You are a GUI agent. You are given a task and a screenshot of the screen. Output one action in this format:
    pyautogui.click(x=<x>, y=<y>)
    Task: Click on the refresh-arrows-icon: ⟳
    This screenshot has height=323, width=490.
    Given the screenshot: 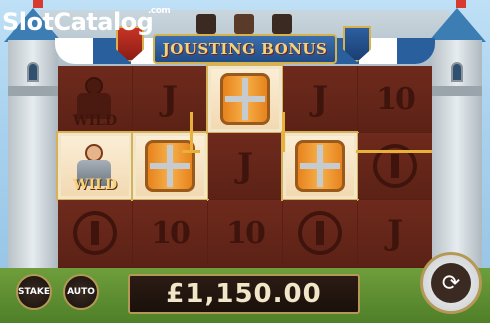 What is the action you would take?
    pyautogui.click(x=451, y=283)
    